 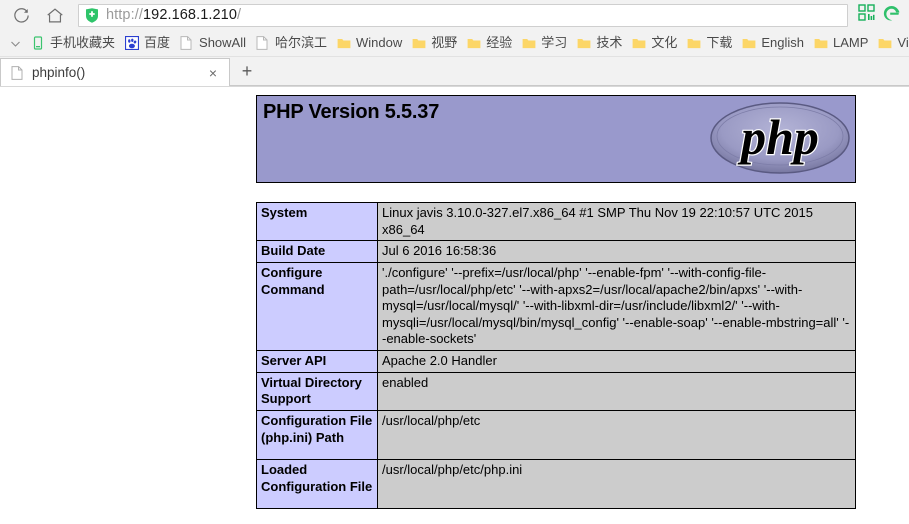 I want to click on bookmark-label: VisualSt, so click(x=903, y=42).